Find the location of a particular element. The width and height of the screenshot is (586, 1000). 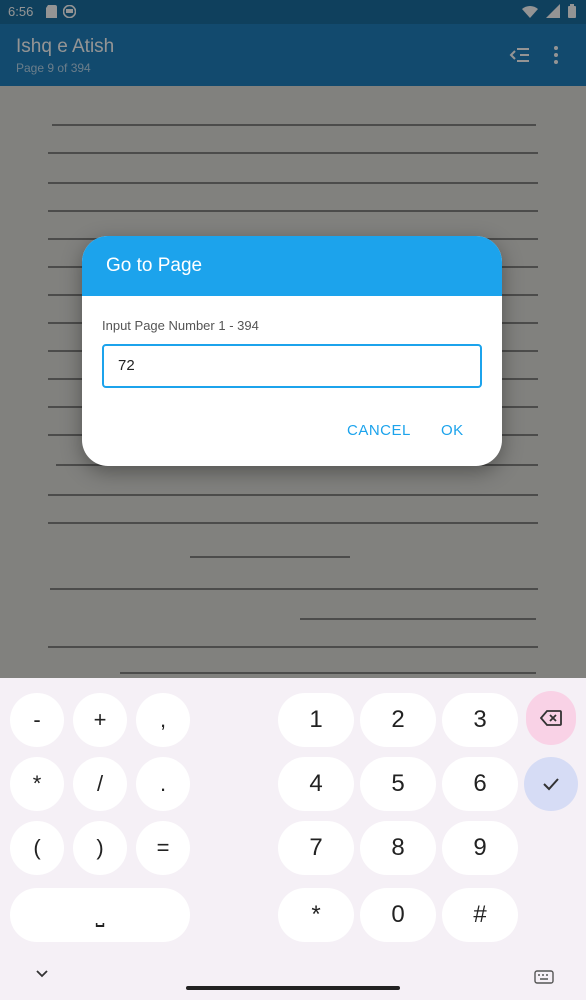

key-slash: / is located at coordinates (100, 784).